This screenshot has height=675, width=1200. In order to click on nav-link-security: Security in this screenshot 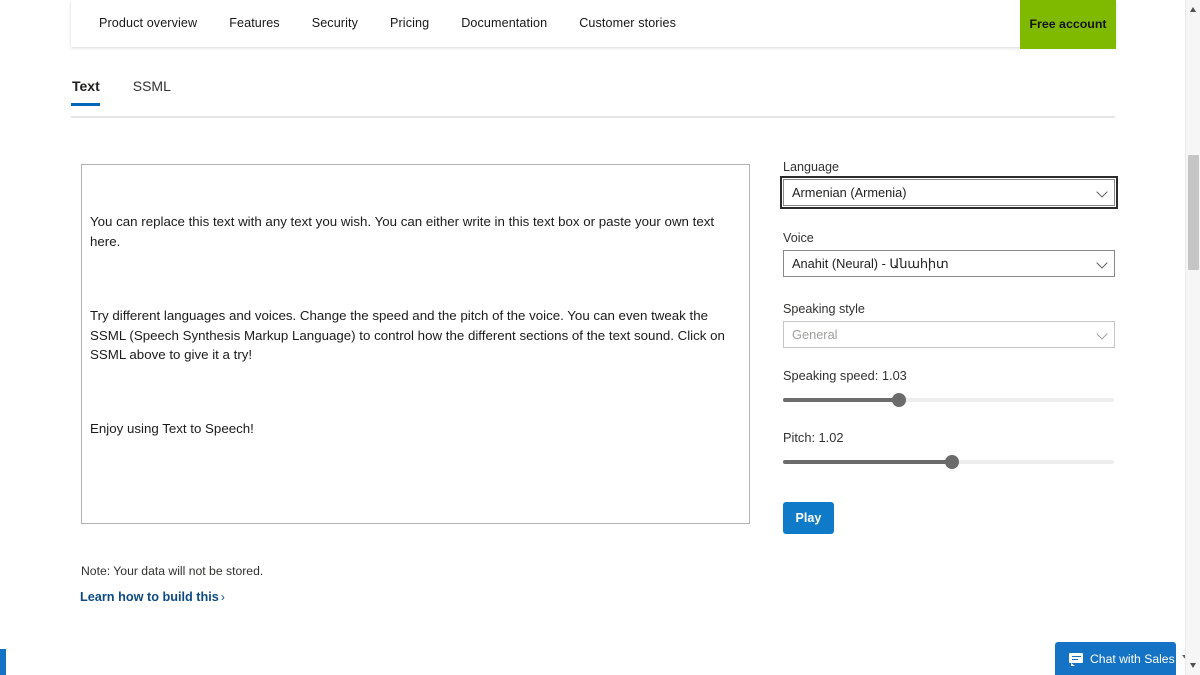, I will do `click(335, 23)`.